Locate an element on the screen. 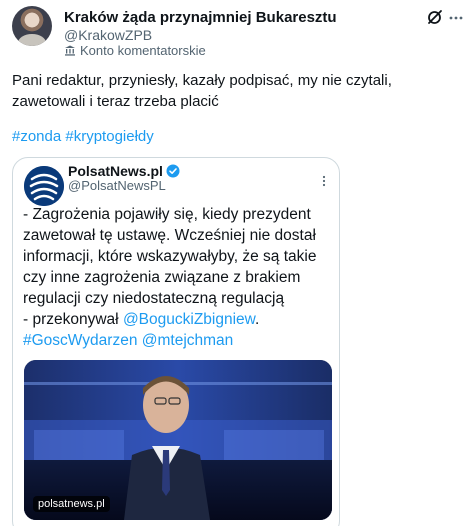 This screenshot has height=526, width=467. mention-link: @mtejchman is located at coordinates (188, 340).